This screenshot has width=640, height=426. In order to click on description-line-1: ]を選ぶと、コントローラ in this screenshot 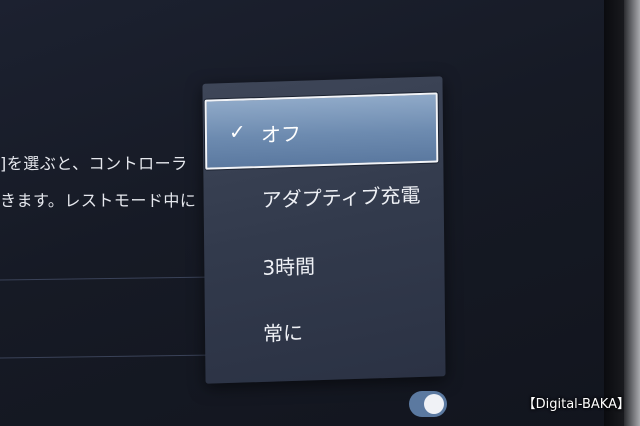, I will do `click(94, 163)`.